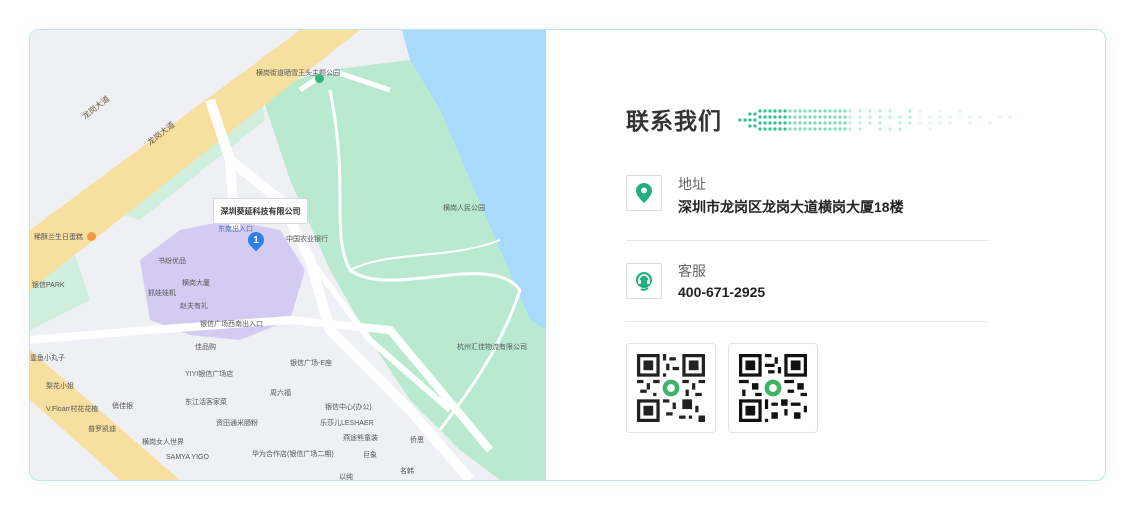  What do you see at coordinates (298, 73) in the screenshot?
I see `poi-label: 横岗街道晒雪王头主题公园` at bounding box center [298, 73].